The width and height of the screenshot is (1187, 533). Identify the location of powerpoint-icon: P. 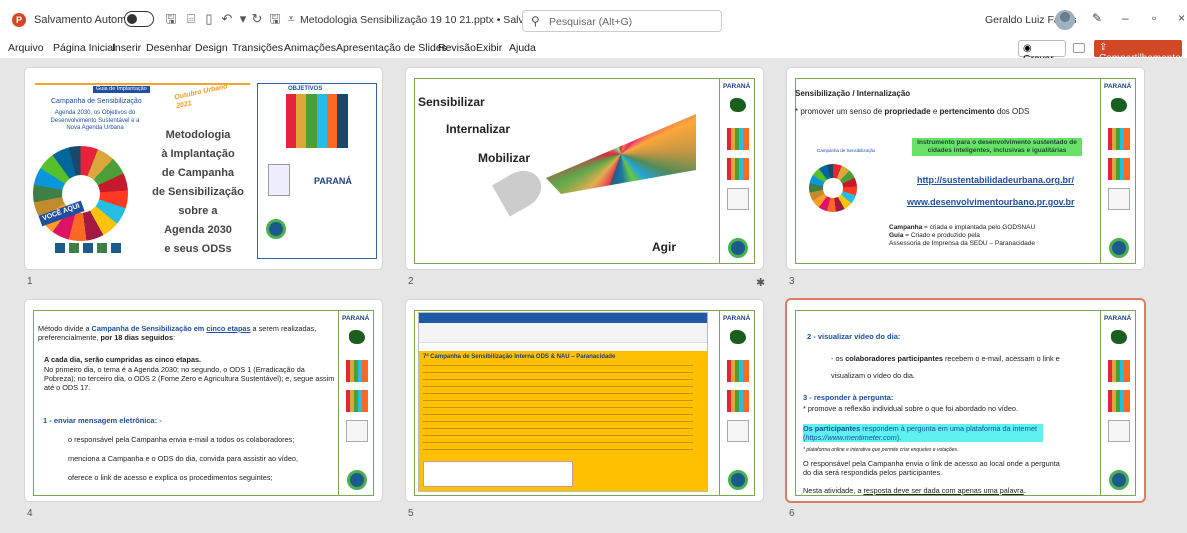
(19, 20).